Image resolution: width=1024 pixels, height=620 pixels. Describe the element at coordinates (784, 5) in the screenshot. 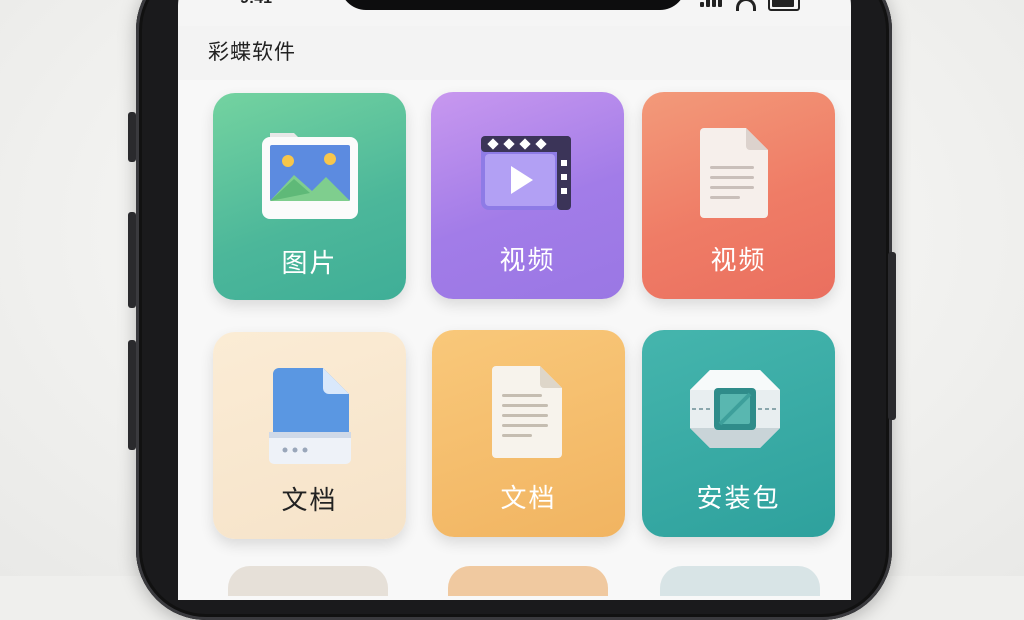

I see `battery-icon` at that location.